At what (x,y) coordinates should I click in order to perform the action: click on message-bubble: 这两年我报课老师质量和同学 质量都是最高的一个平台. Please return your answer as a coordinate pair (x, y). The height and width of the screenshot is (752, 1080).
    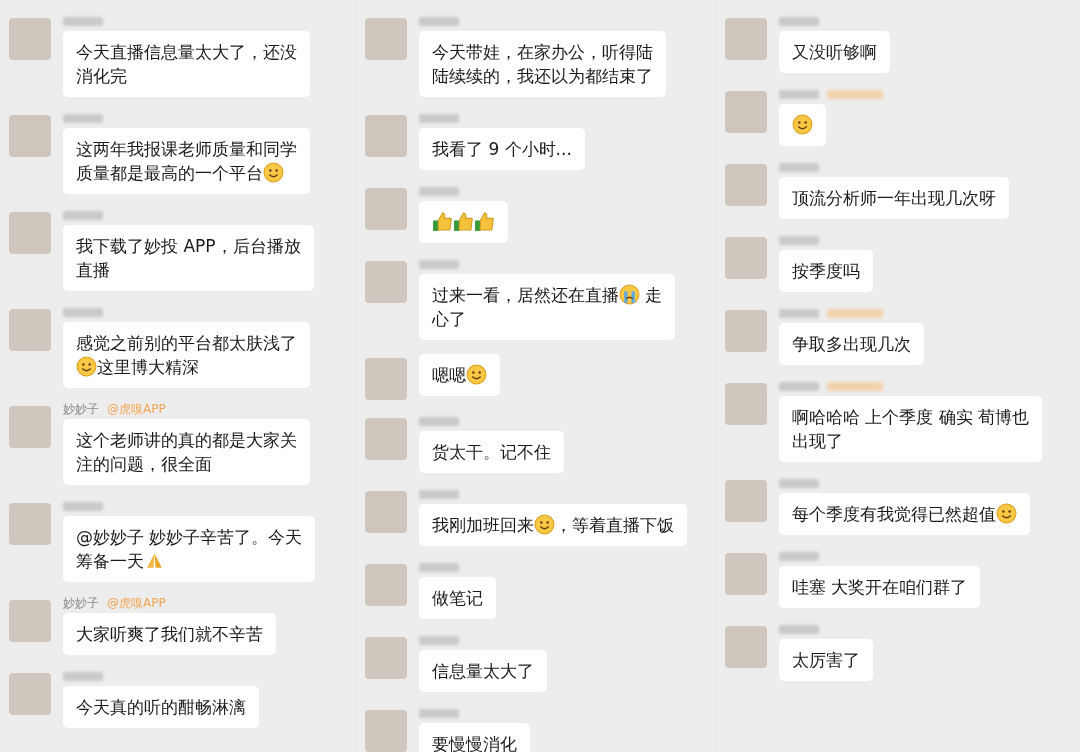
    Looking at the image, I should click on (186, 161).